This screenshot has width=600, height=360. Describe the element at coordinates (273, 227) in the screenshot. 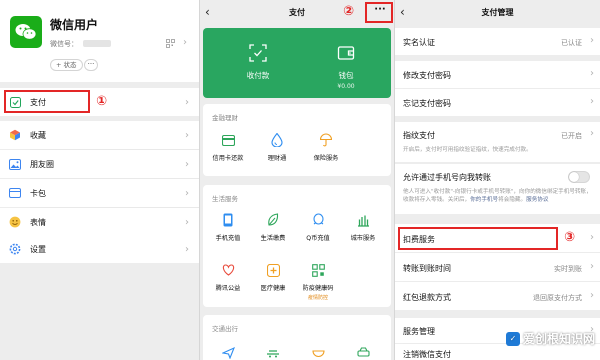

I see `service-utility-bills: 生活缴费` at that location.